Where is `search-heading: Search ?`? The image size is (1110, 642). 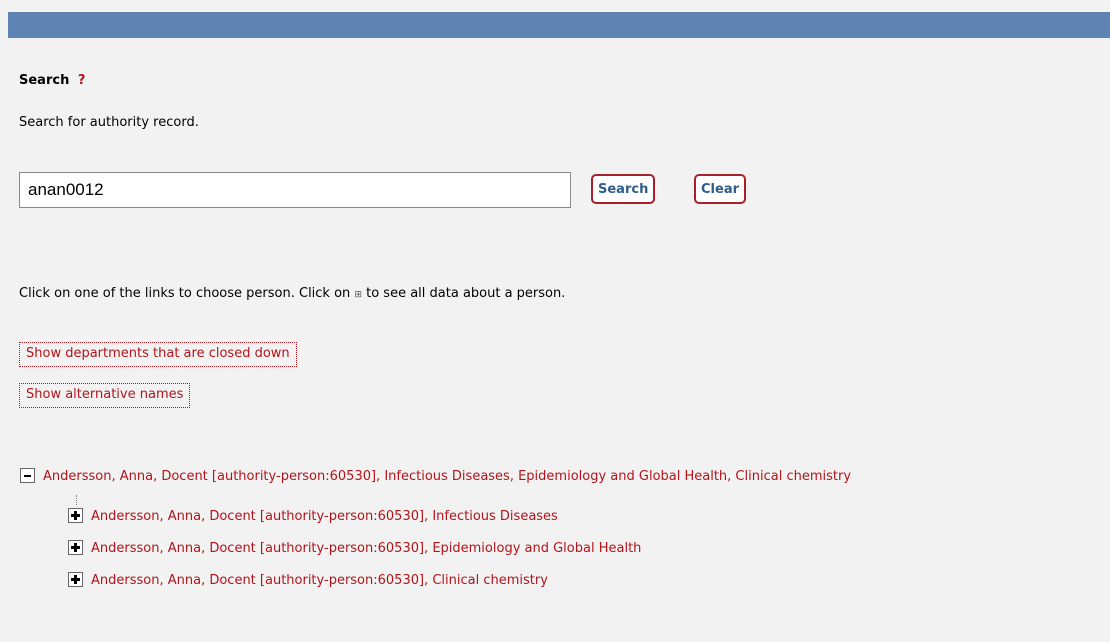 search-heading: Search ? is located at coordinates (52, 80).